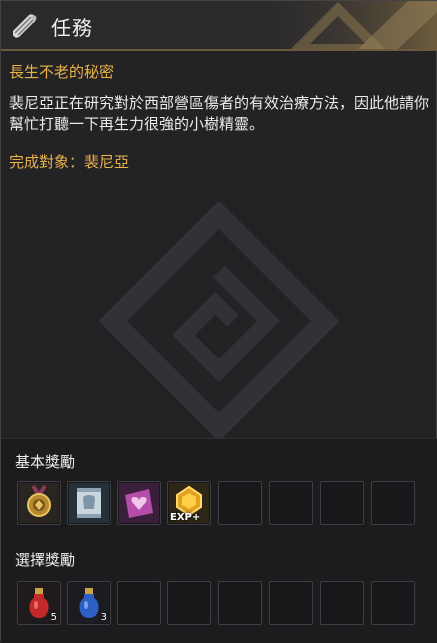  What do you see at coordinates (25, 26) in the screenshot?
I see `scroll-icon` at bounding box center [25, 26].